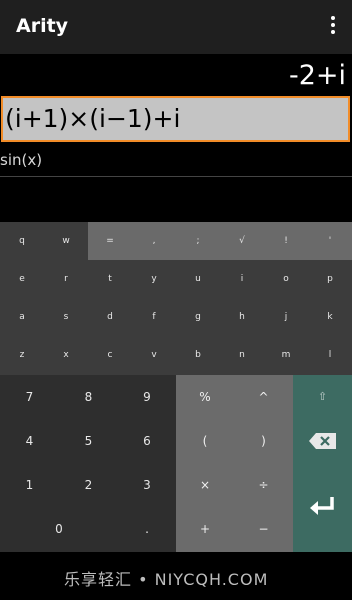 The width and height of the screenshot is (352, 600). What do you see at coordinates (88, 441) in the screenshot?
I see `key-5: 5` at bounding box center [88, 441].